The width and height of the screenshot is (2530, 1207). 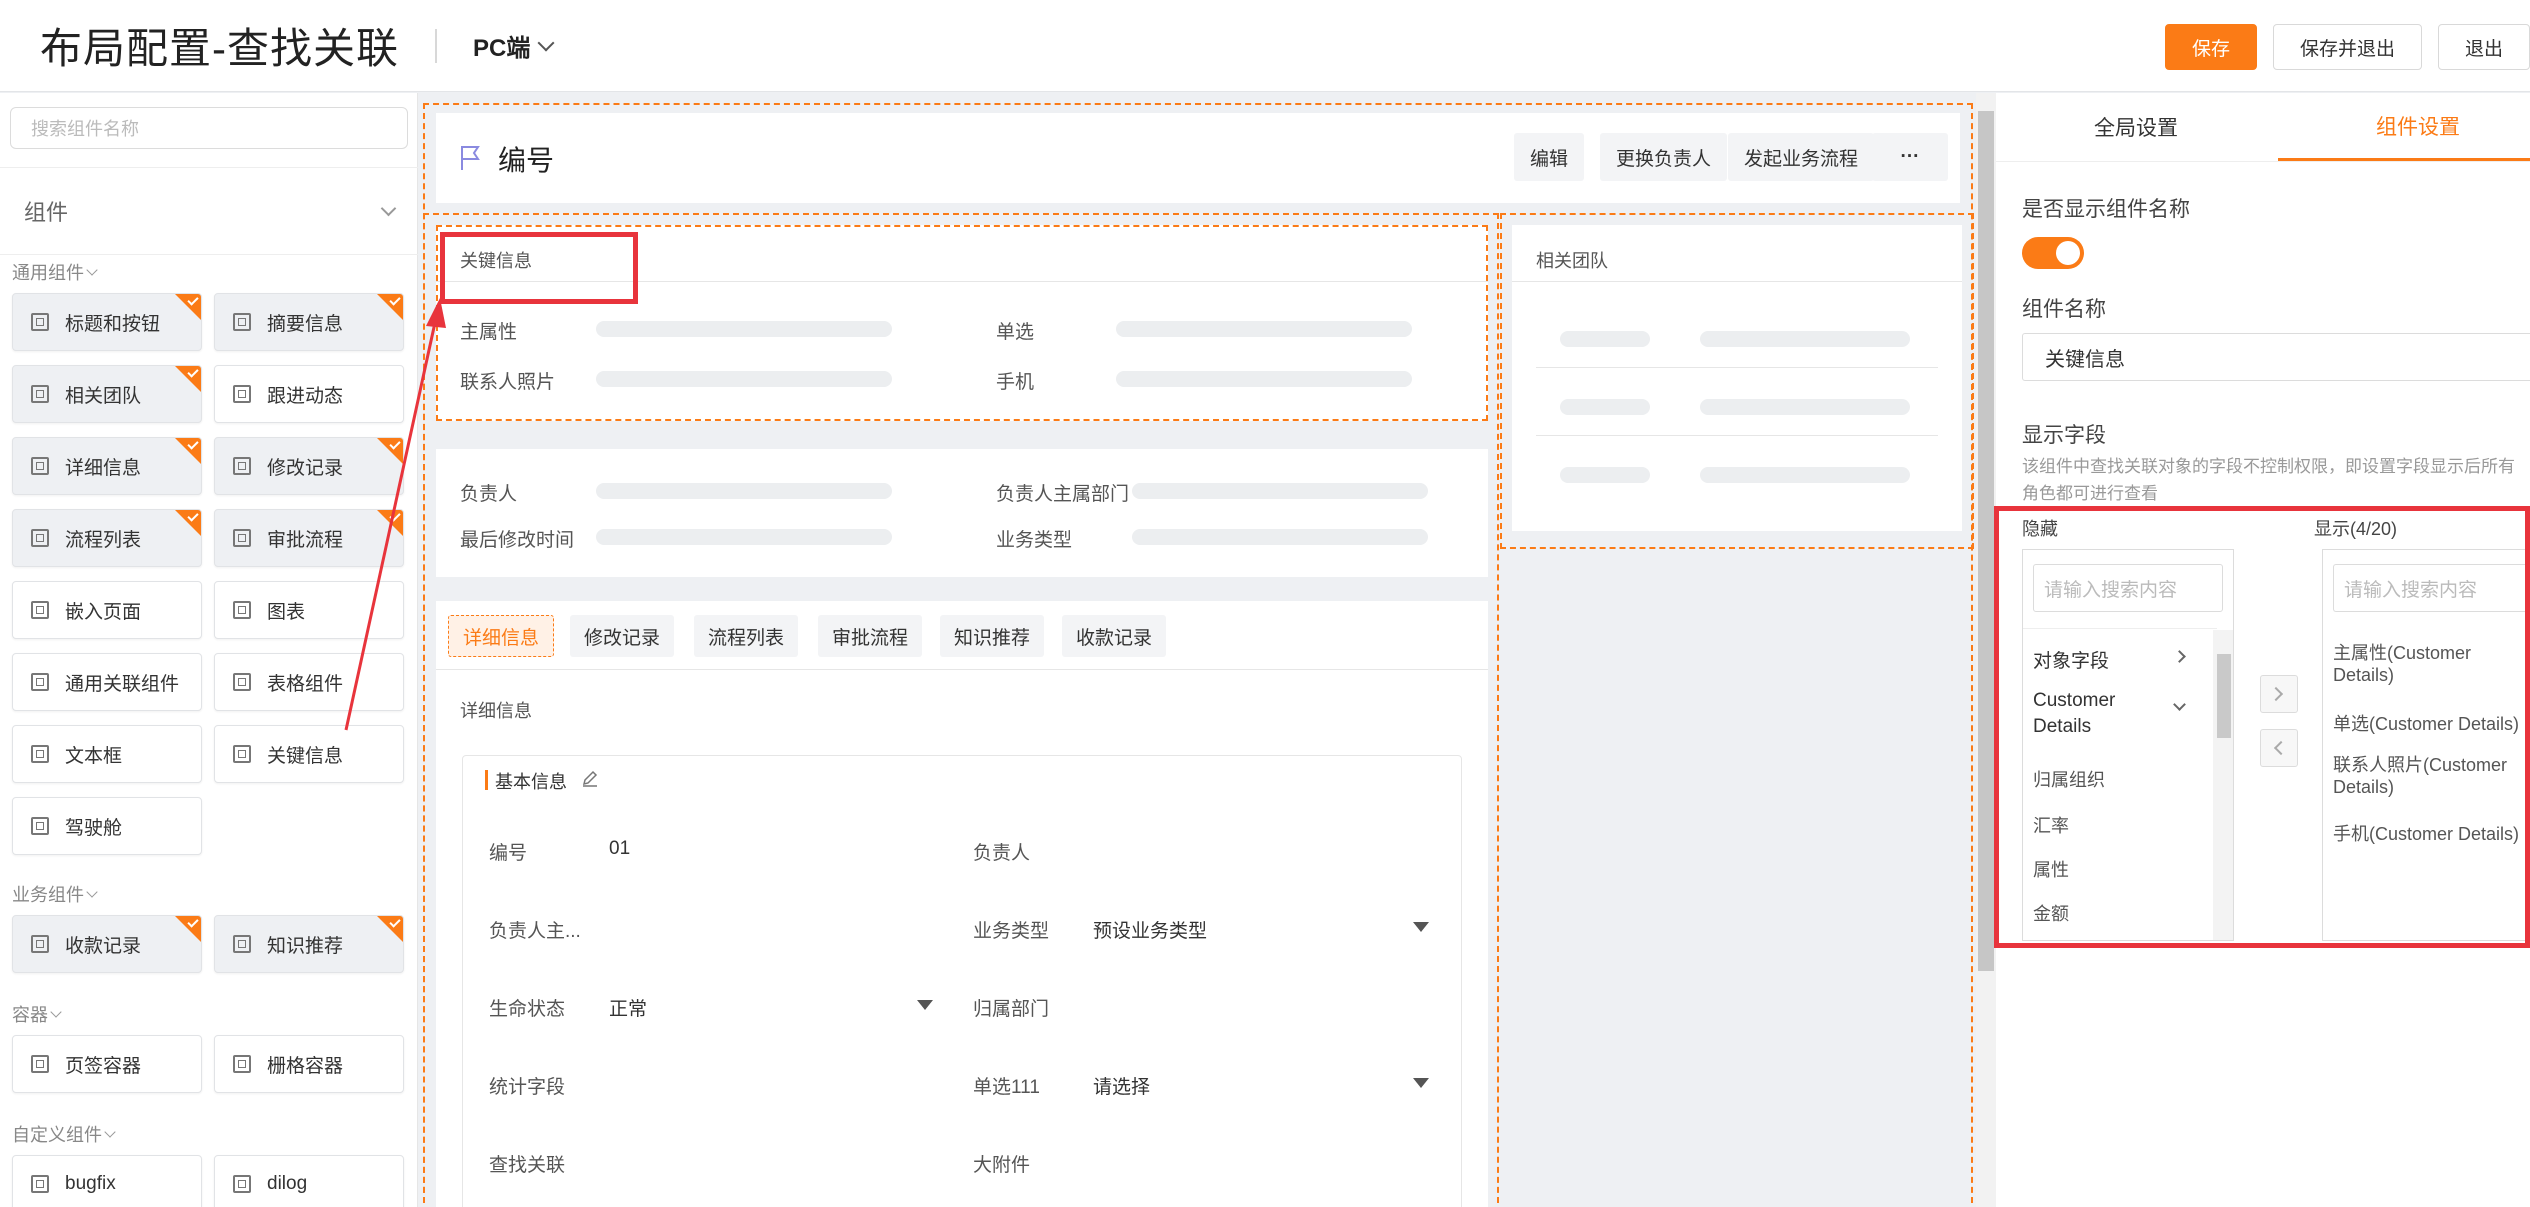 I want to click on component-tile-label: 审批流程, so click(x=305, y=540).